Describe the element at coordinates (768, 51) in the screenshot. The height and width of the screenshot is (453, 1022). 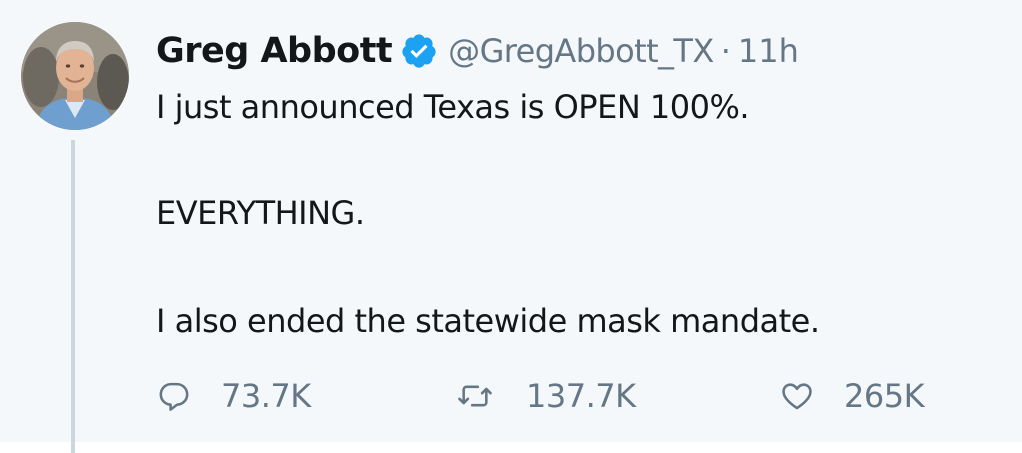
I see `timestamp: 11h` at that location.